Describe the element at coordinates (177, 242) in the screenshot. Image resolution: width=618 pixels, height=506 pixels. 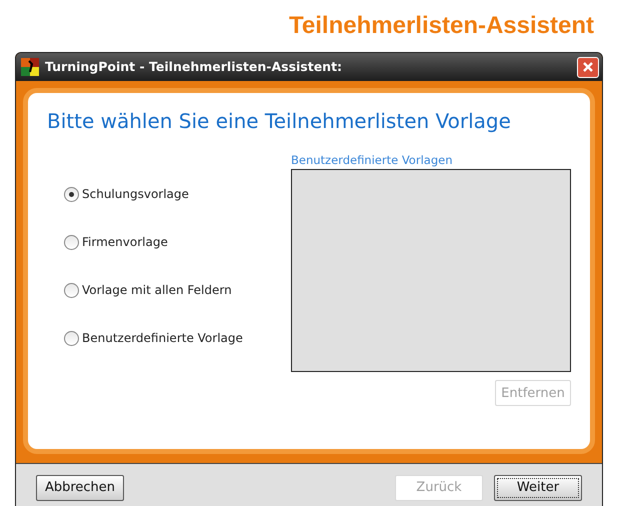
I see `radio-option: Firmenvorlage` at that location.